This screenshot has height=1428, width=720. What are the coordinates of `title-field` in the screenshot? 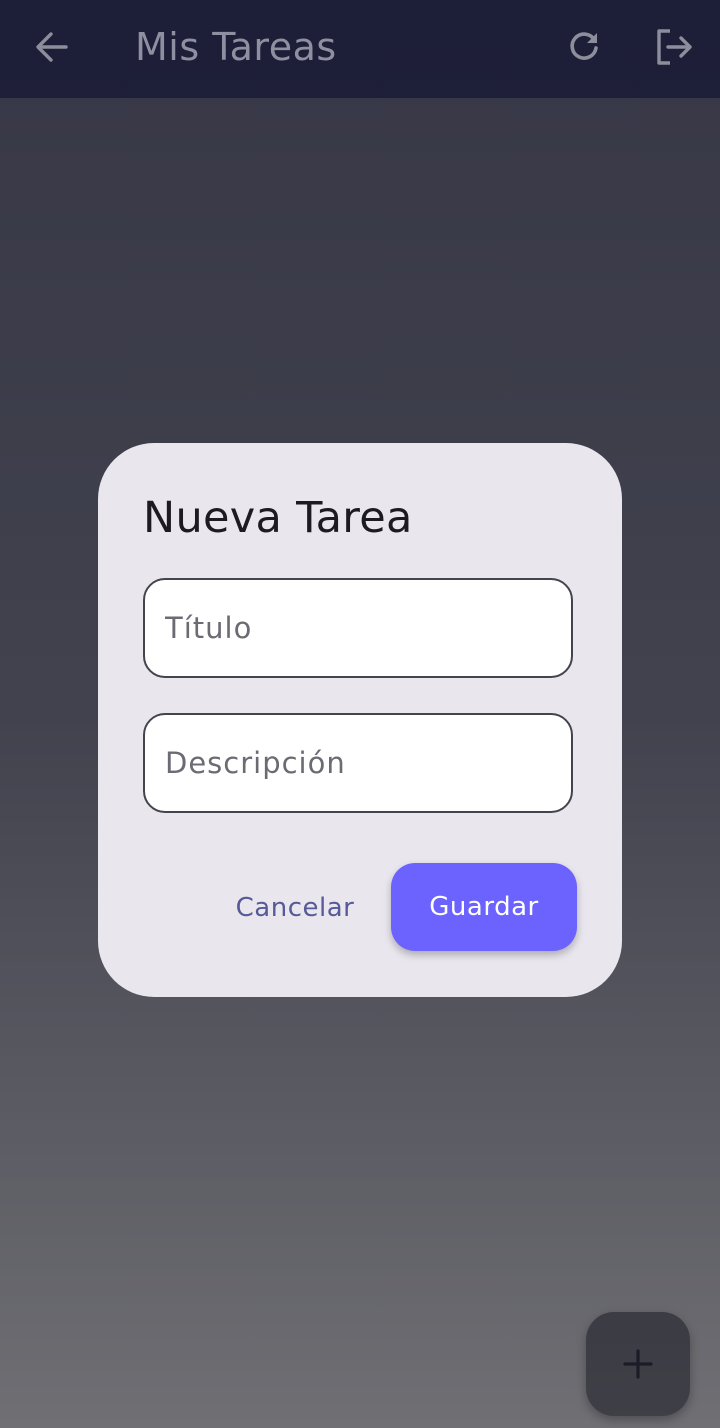 It's located at (358, 628).